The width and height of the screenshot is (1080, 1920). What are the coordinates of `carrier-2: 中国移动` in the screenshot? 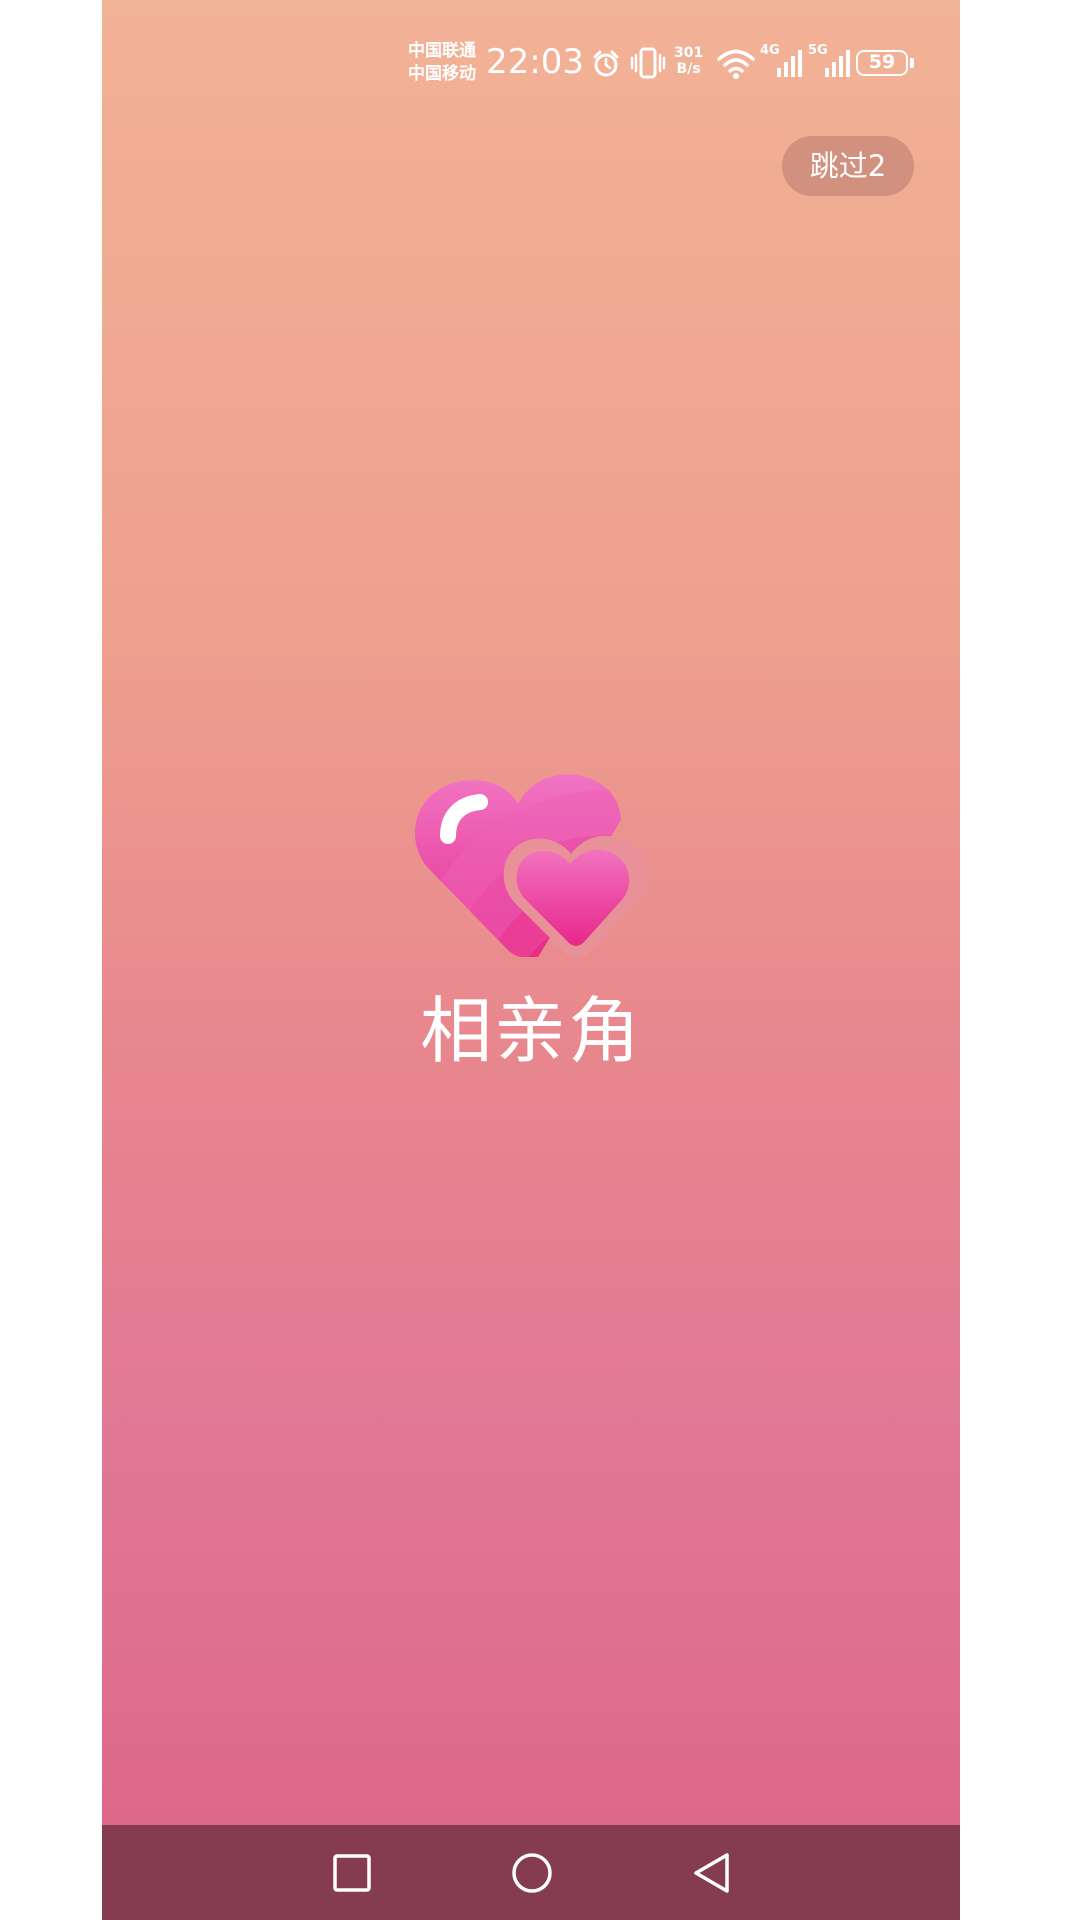 It's located at (442, 74).